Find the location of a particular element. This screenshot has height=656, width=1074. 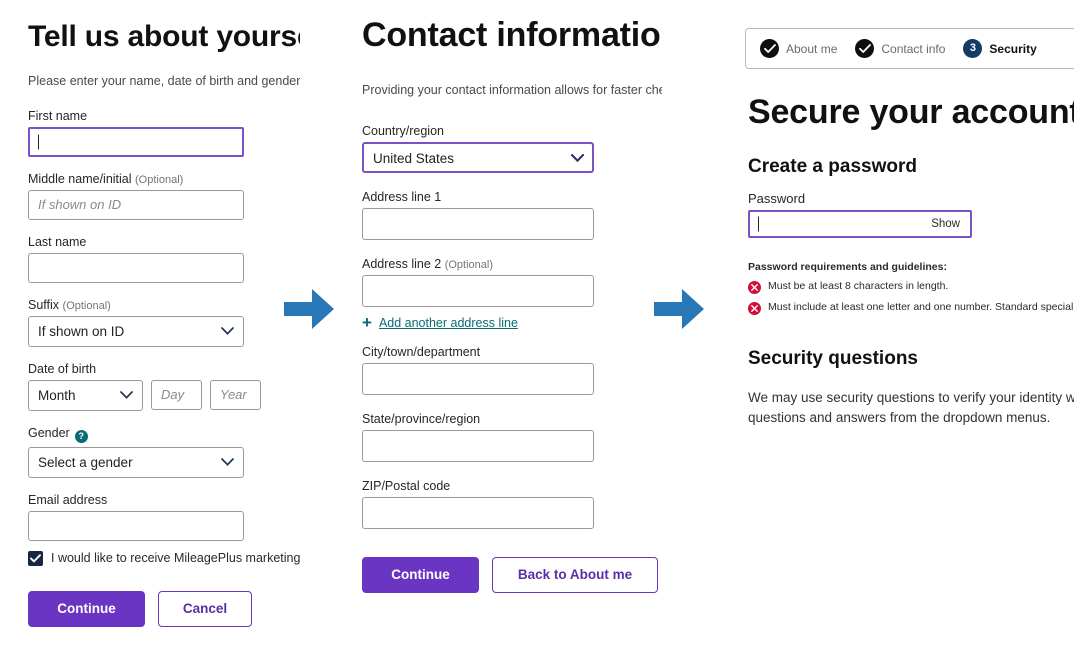

field-address-line-1: Address line 1 is located at coordinates (512, 215).